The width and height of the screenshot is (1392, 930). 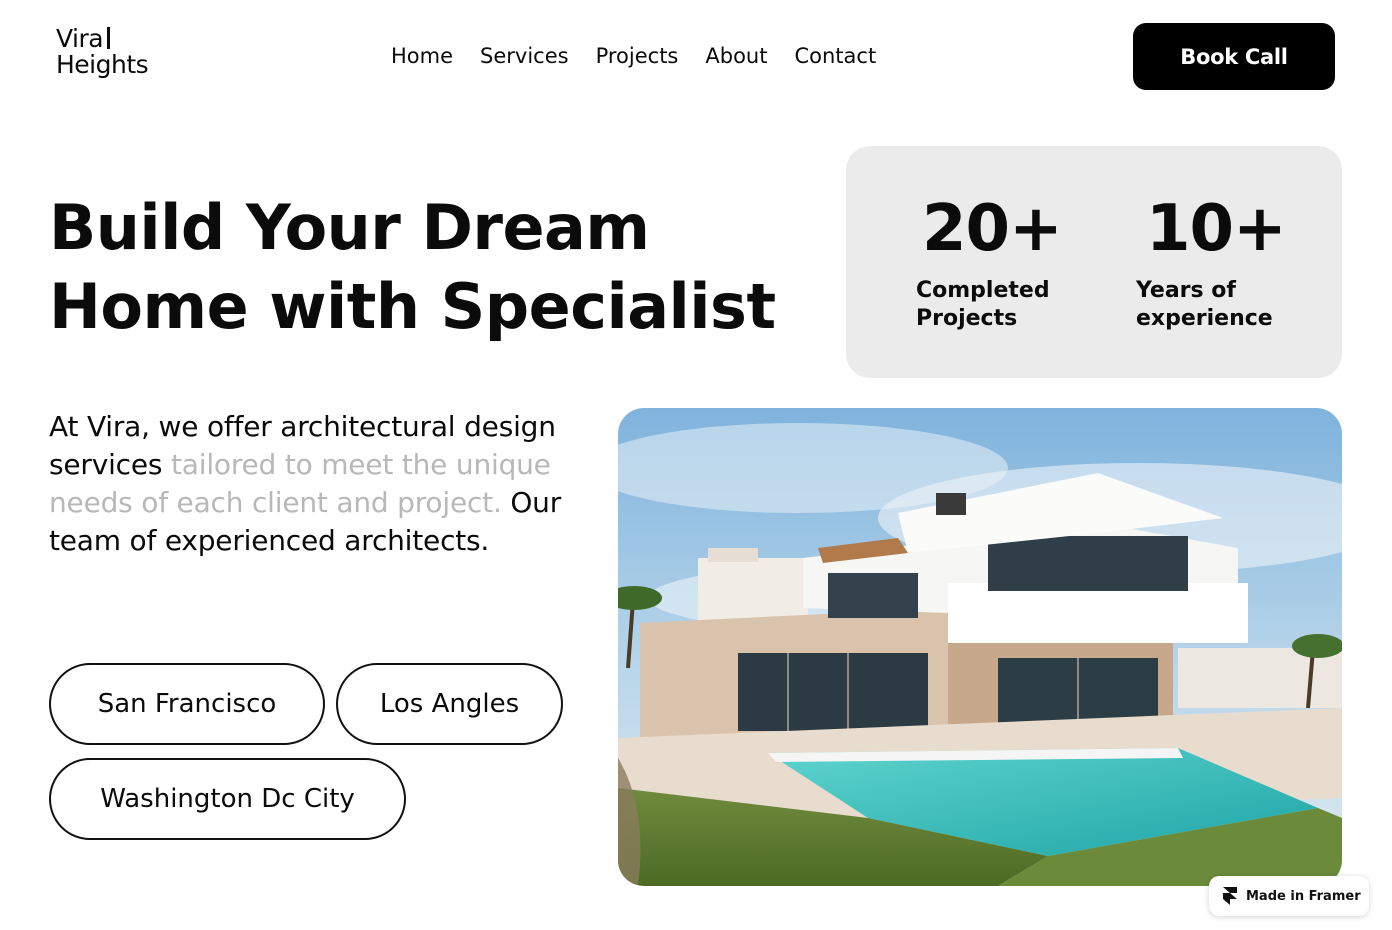 What do you see at coordinates (429, 267) in the screenshot?
I see `hero-title: Build Your Dream Home with Specialist` at bounding box center [429, 267].